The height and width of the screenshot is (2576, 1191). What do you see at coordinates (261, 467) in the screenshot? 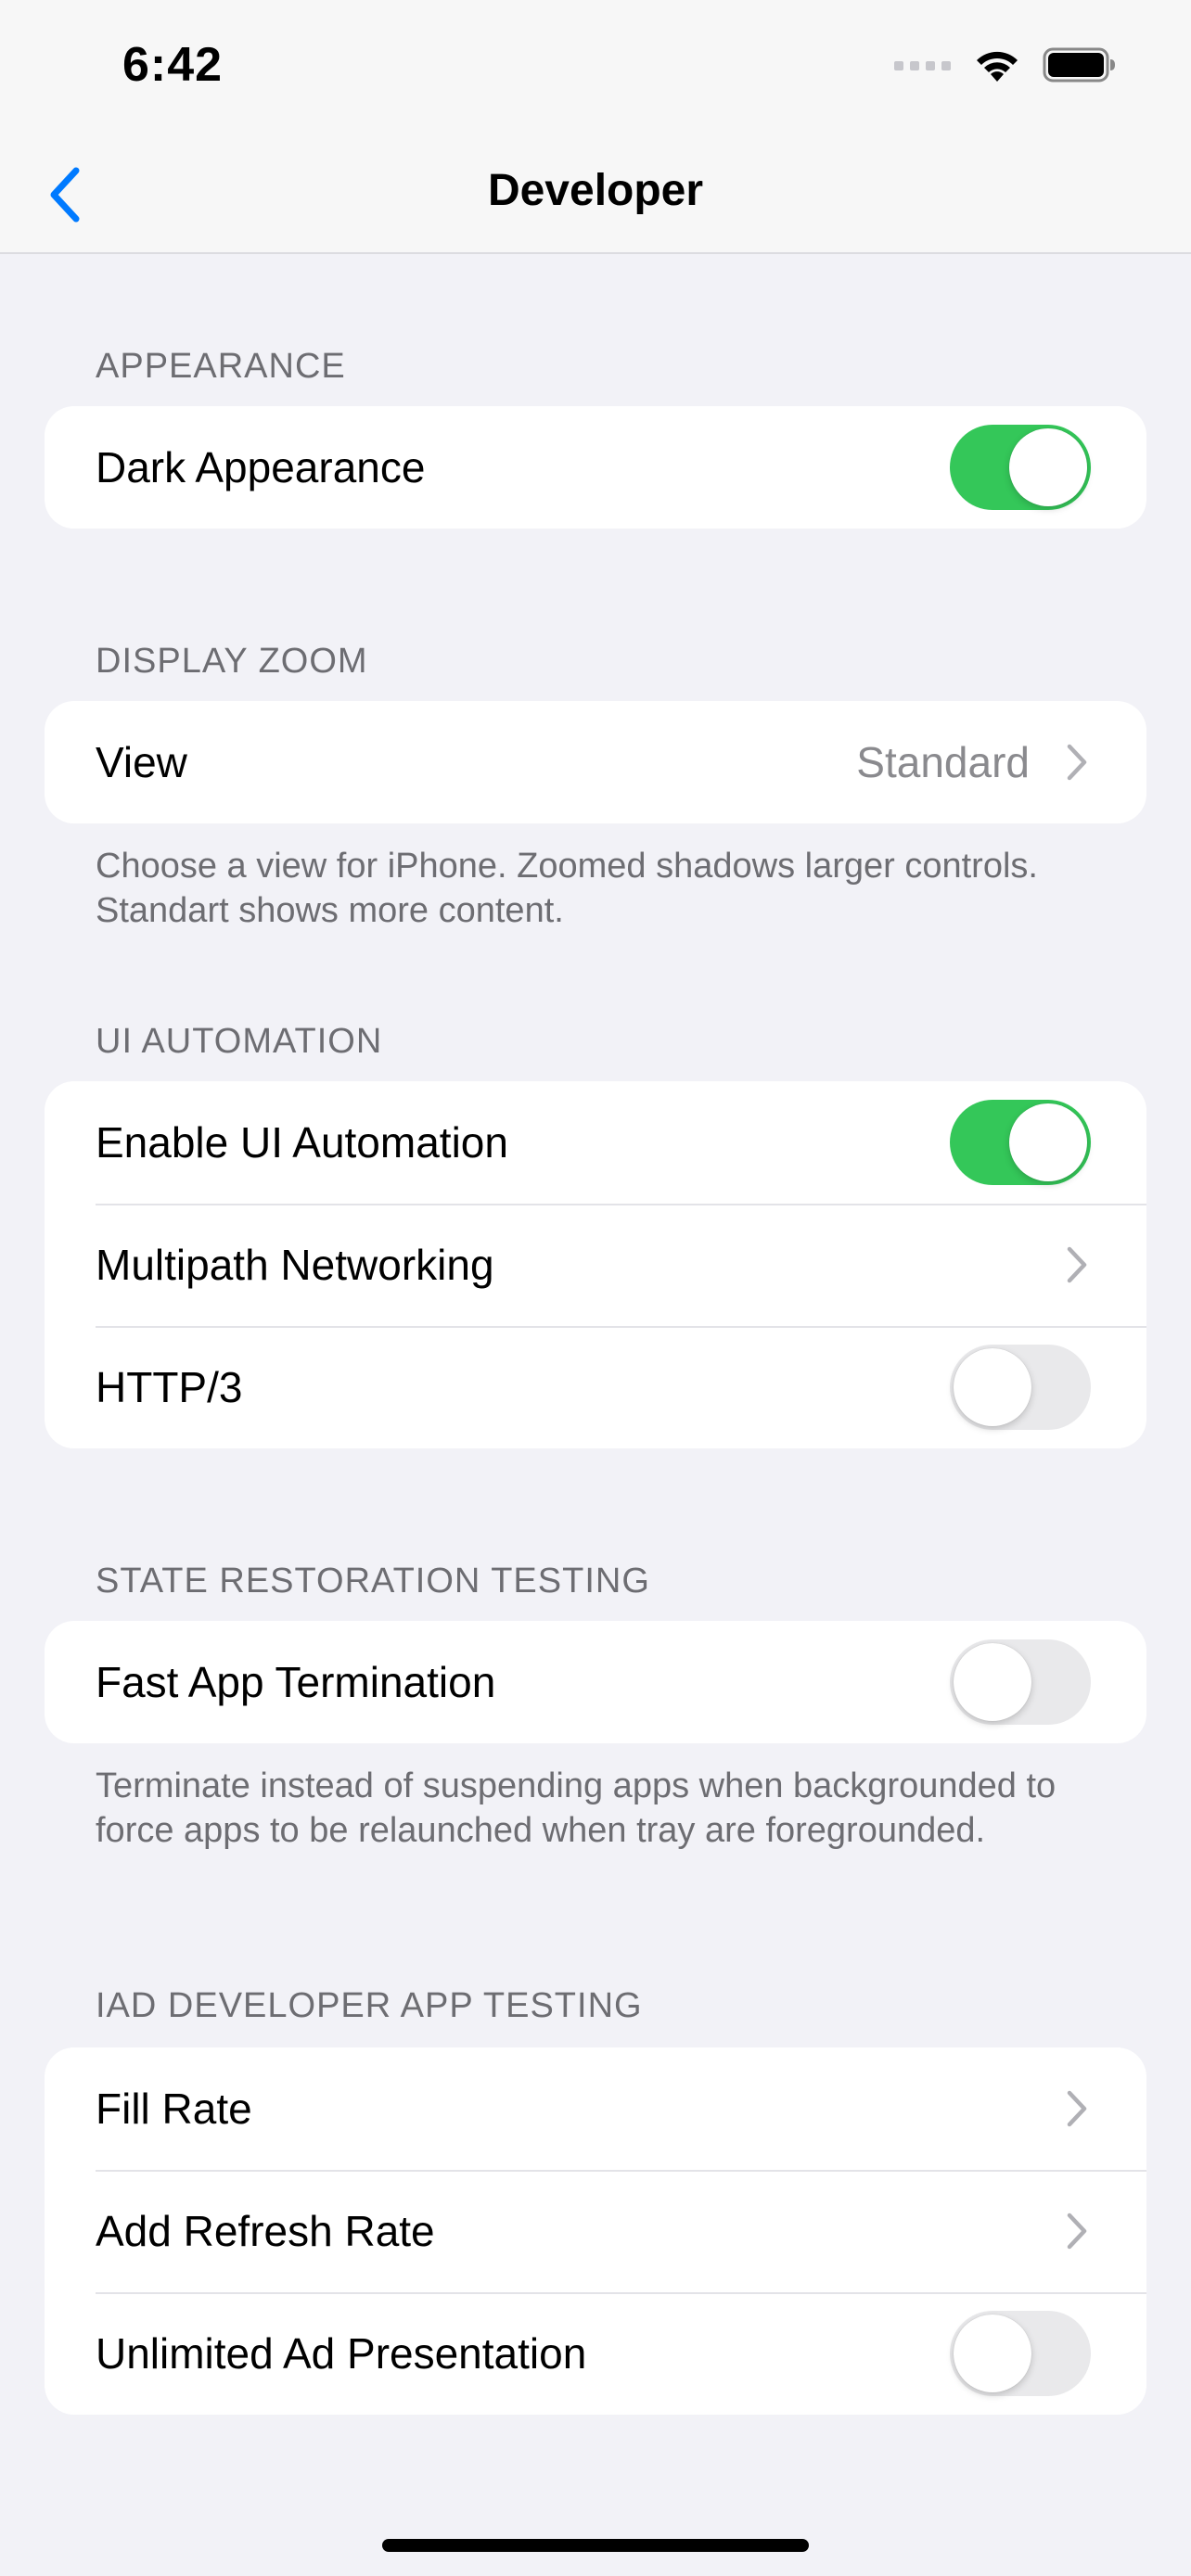
I see `row-label: Dark Appearance` at bounding box center [261, 467].